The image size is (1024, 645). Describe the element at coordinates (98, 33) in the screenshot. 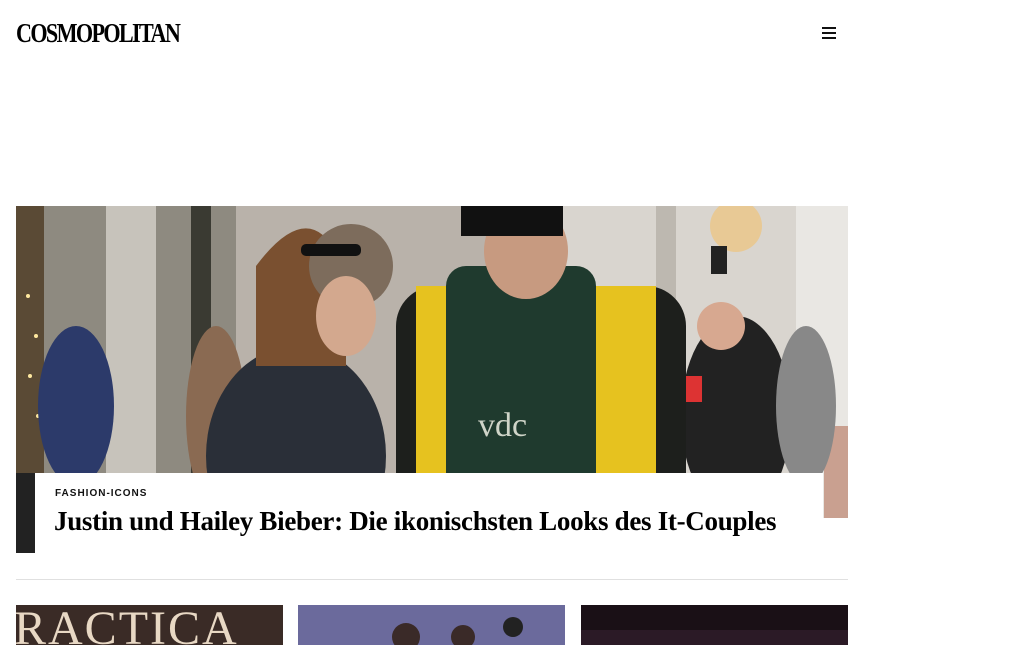

I see `cosmopolitan-logo: COSMOPOLITAN` at that location.